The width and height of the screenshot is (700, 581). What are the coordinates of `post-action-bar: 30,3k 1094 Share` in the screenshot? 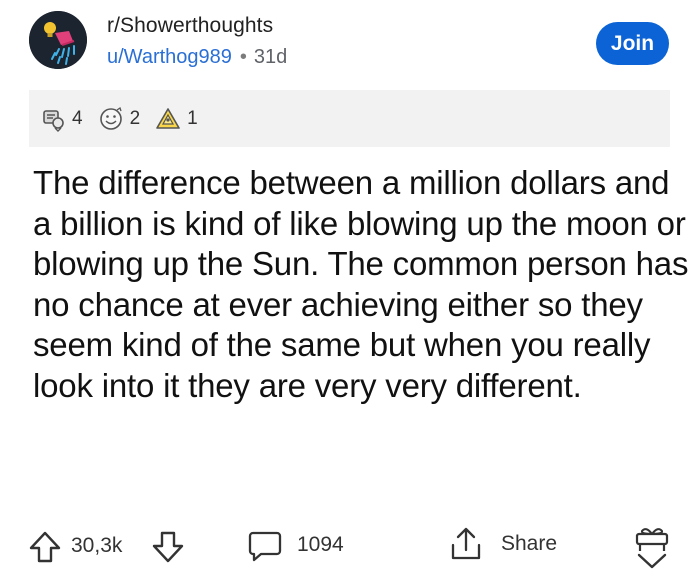 It's located at (350, 545).